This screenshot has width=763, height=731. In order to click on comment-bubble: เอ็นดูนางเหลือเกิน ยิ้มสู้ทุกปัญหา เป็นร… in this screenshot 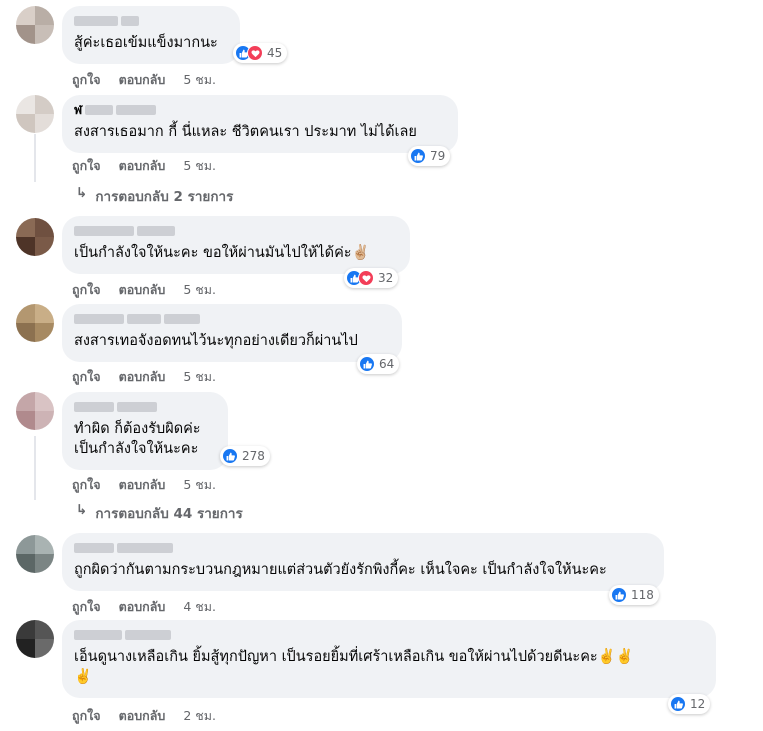, I will do `click(389, 659)`.